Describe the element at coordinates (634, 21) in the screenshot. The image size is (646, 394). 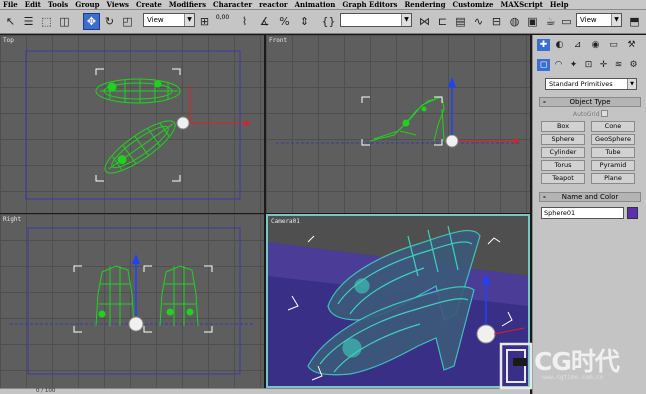
I see `render-production-icon: ⬒` at that location.